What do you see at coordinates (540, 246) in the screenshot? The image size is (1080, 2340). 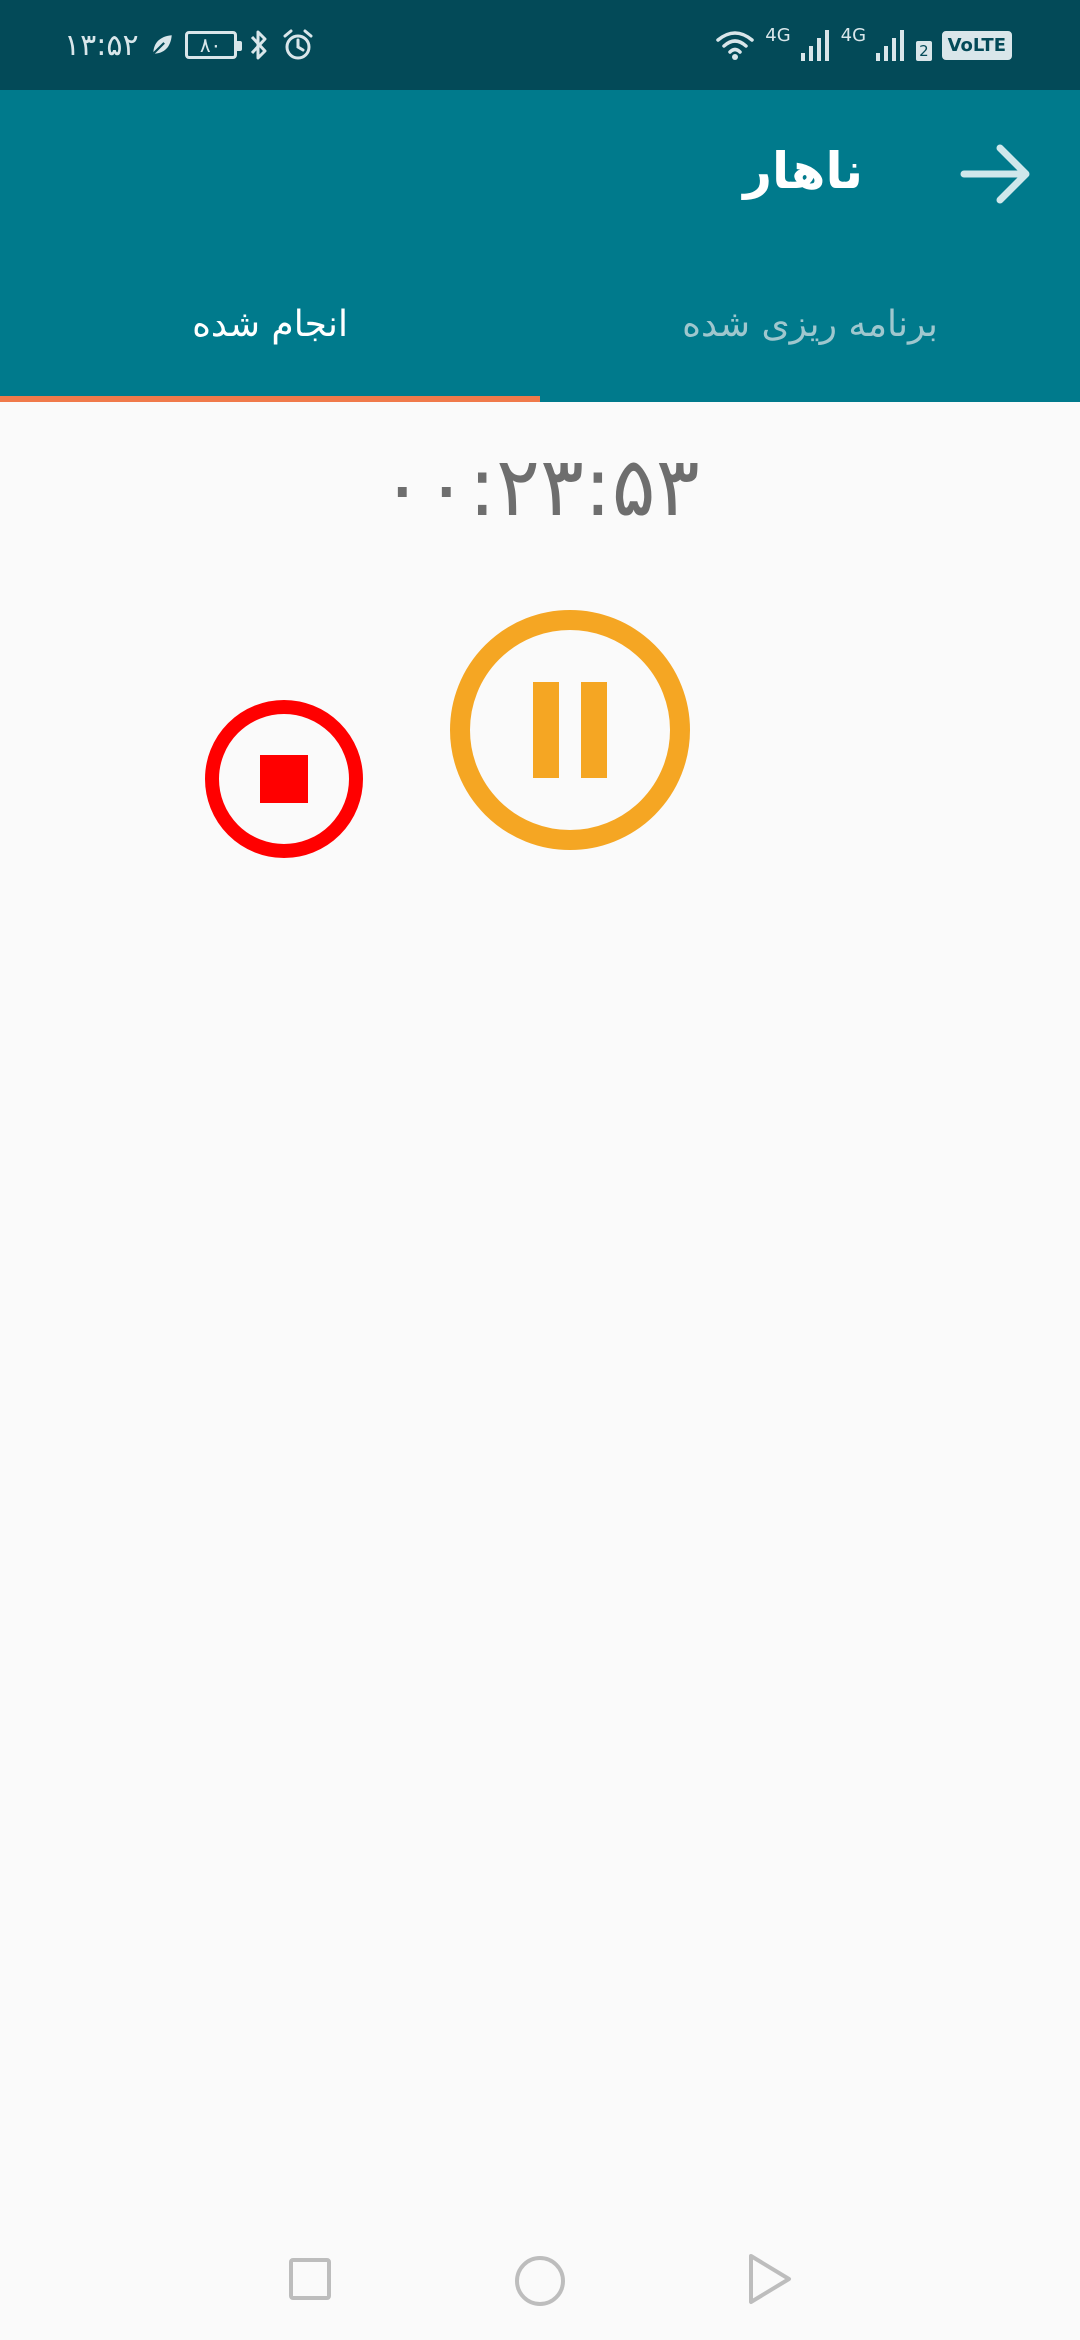 I see `app-bar: ناهار برنامه ریزی شده انجام شده` at bounding box center [540, 246].